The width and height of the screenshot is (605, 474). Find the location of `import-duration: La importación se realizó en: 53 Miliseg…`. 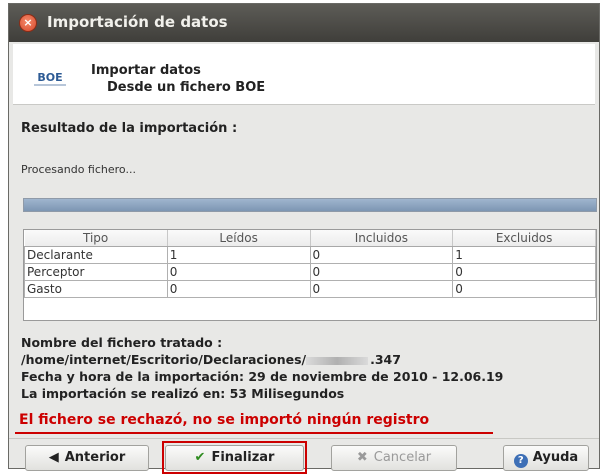

import-duration: La importación se realizó en: 53 Miliseg… is located at coordinates (183, 393).